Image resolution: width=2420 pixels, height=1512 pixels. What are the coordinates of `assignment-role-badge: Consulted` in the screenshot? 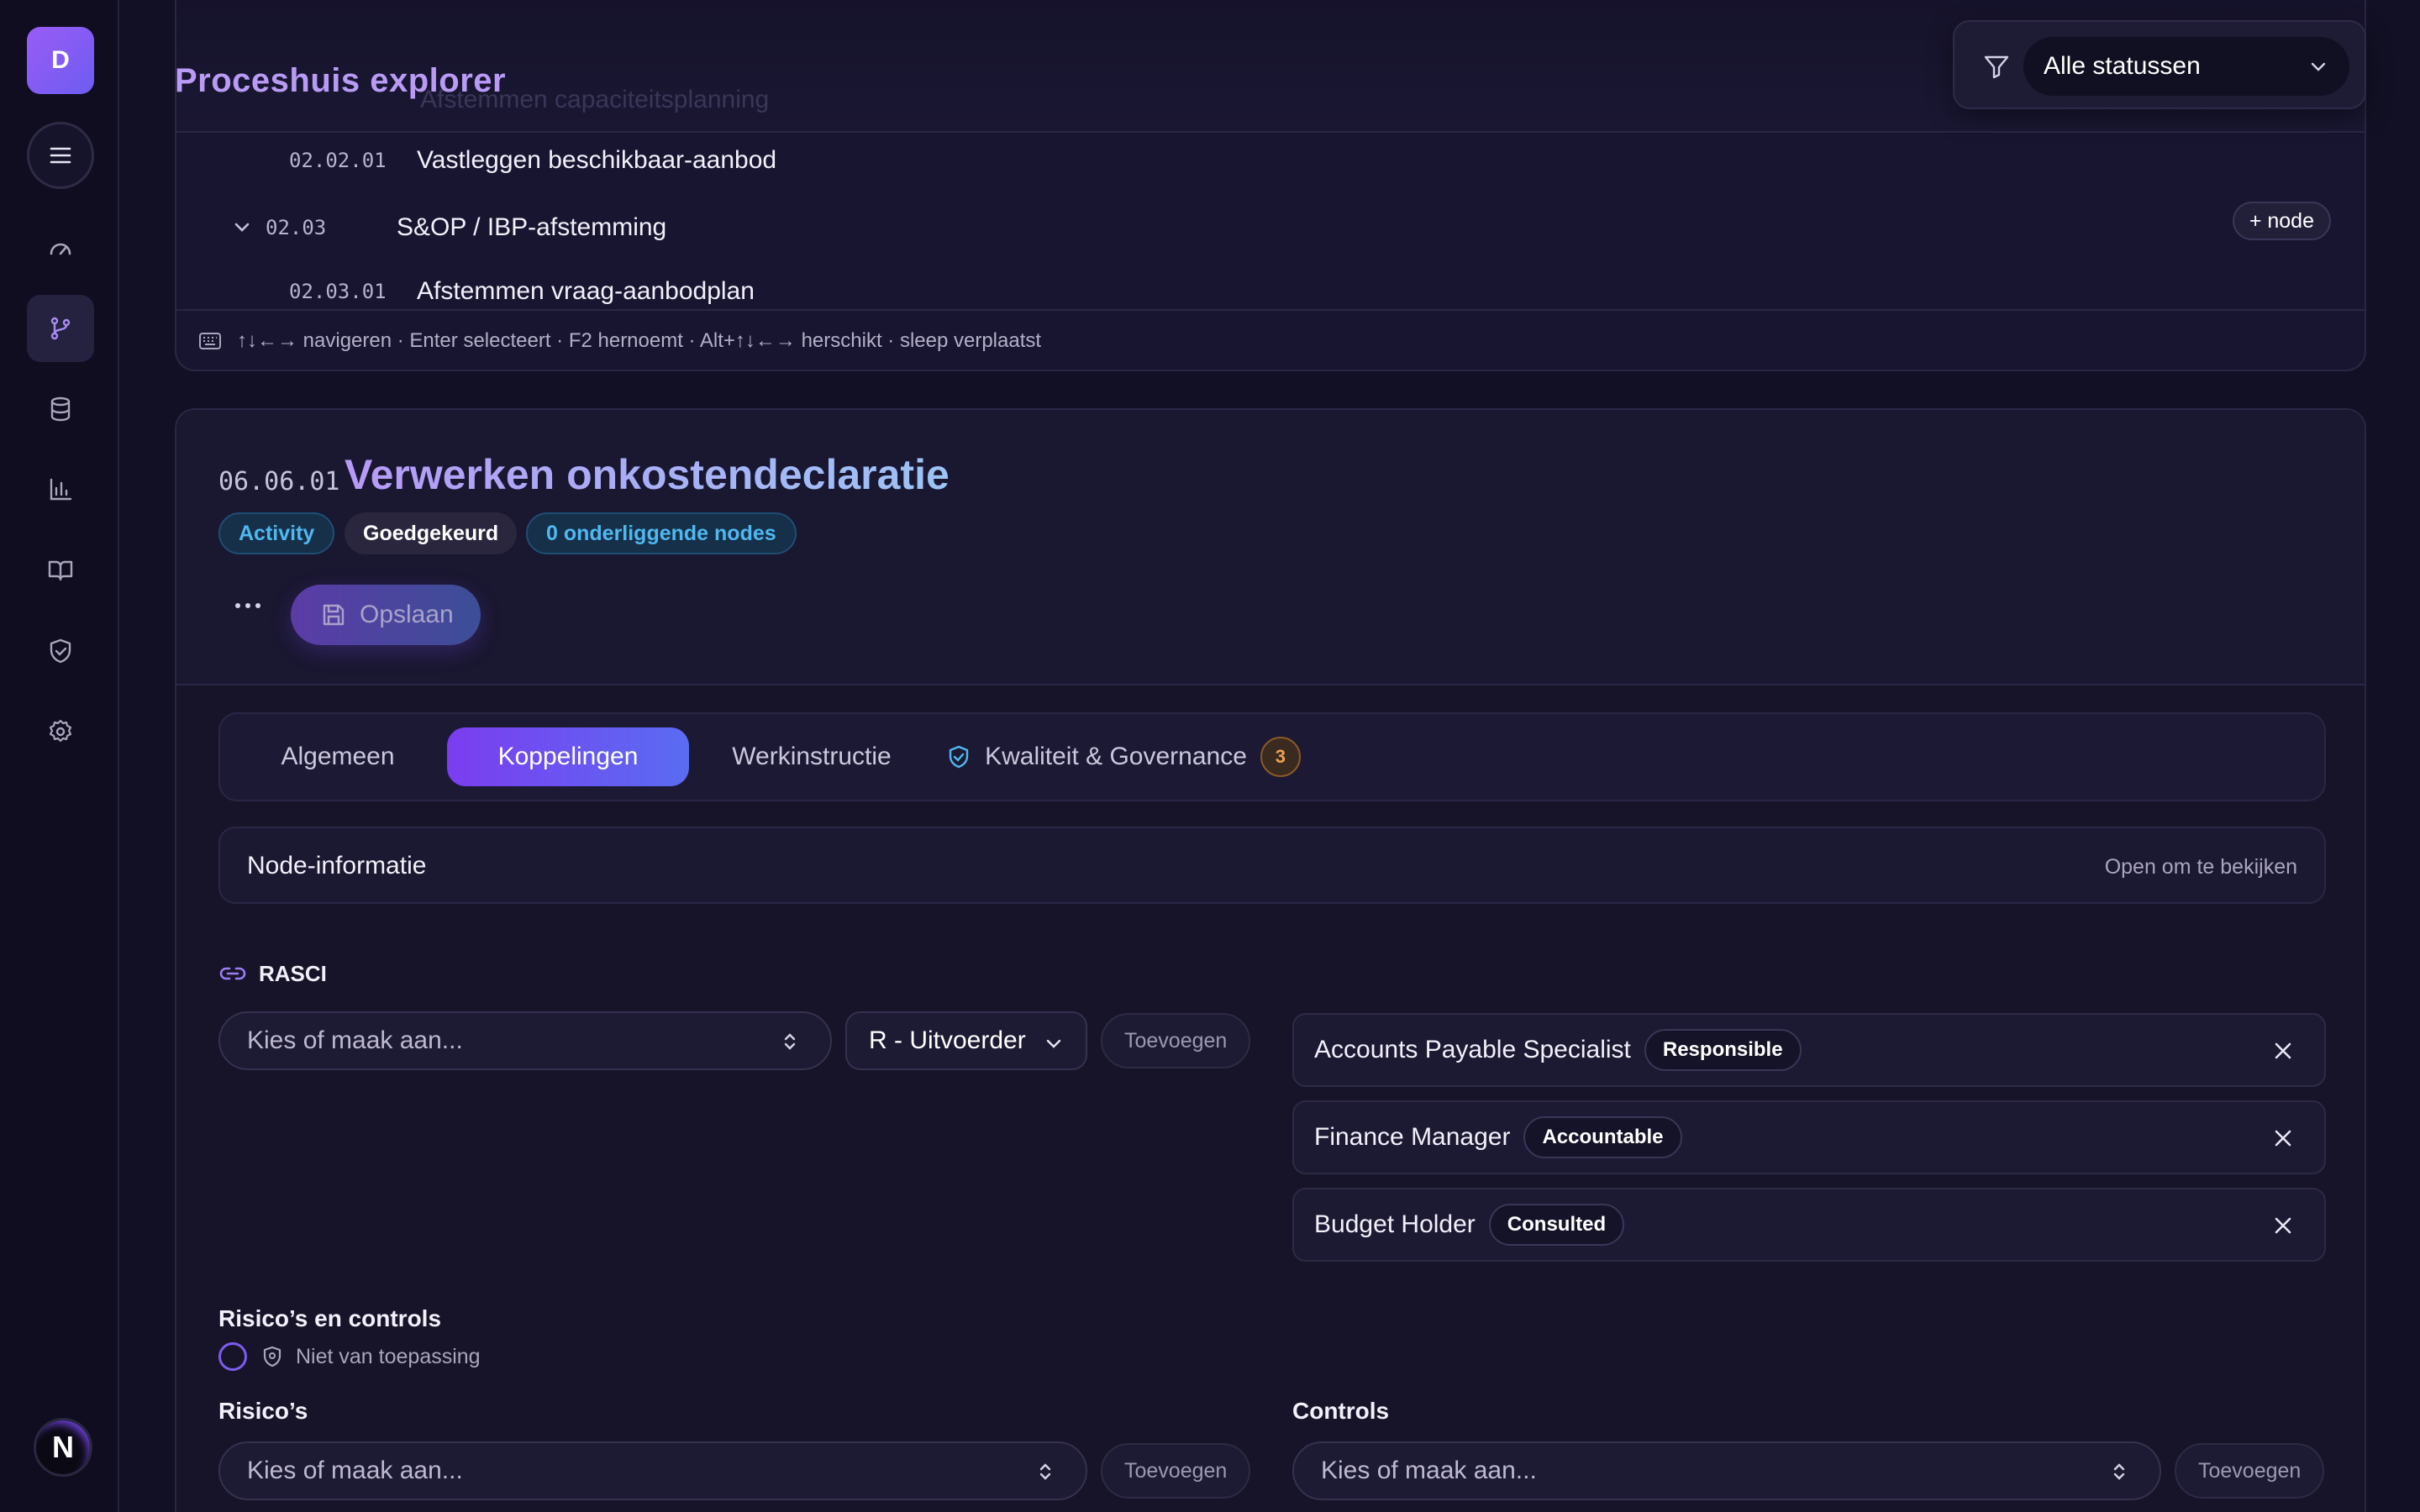 It's located at (1557, 1225).